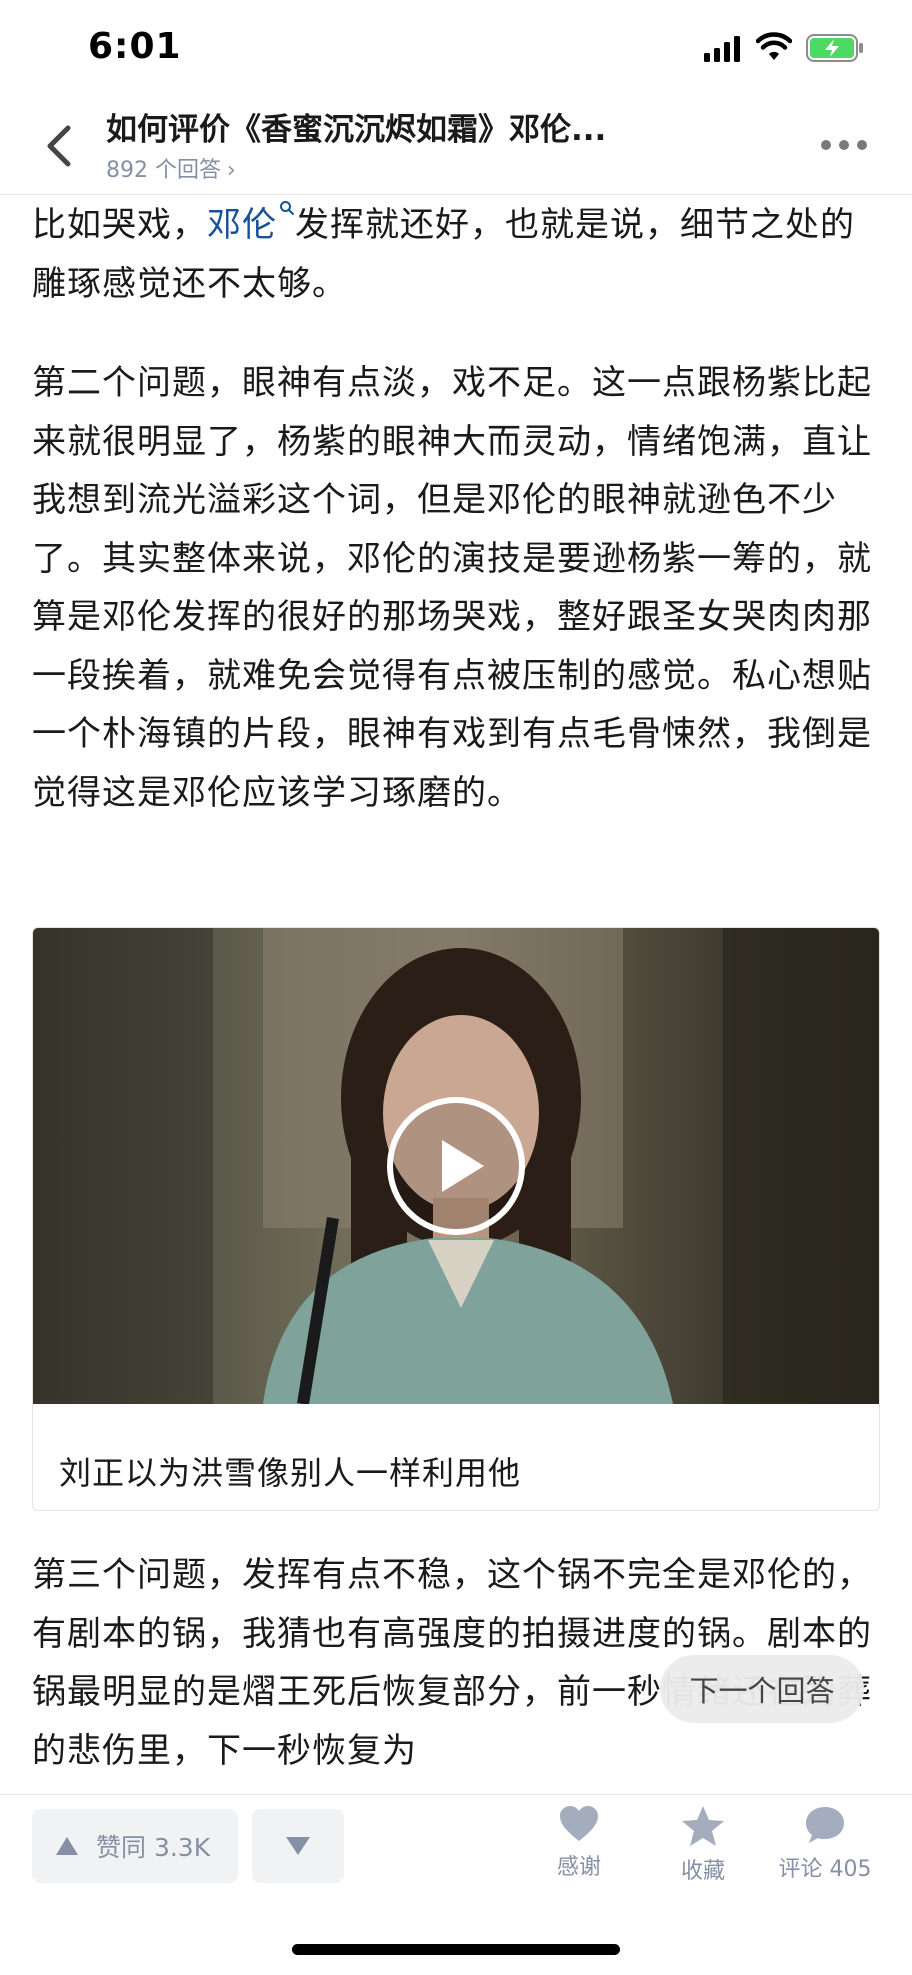 The width and height of the screenshot is (912, 1975). What do you see at coordinates (703, 1826) in the screenshot?
I see `star-icon` at bounding box center [703, 1826].